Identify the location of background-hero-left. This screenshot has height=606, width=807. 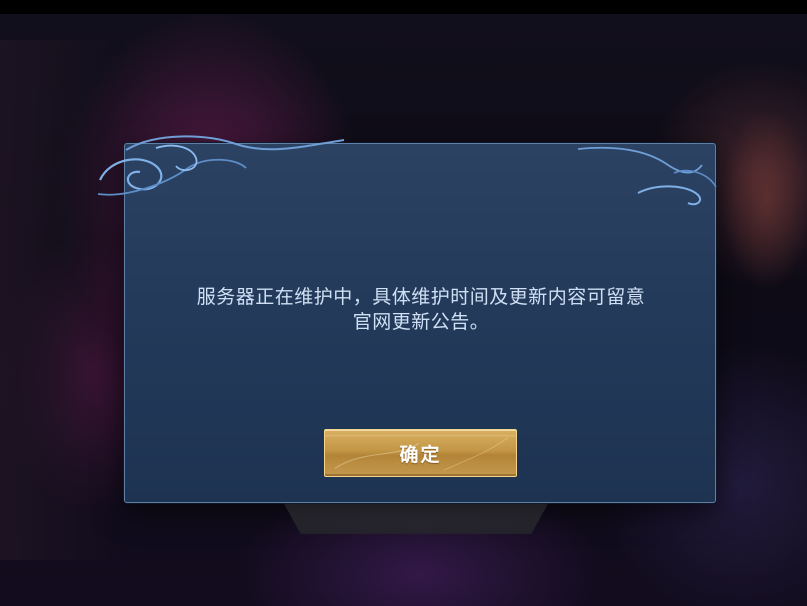
(60, 300).